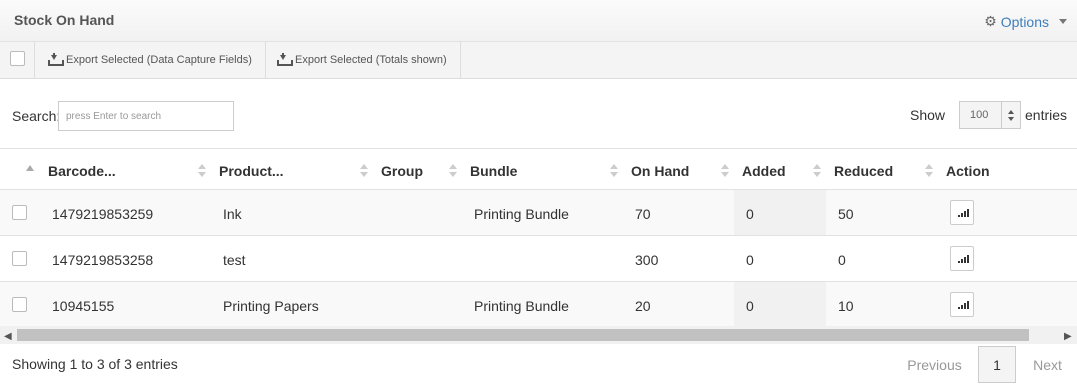  I want to click on cell-barcode: 1479219853259, so click(103, 214).